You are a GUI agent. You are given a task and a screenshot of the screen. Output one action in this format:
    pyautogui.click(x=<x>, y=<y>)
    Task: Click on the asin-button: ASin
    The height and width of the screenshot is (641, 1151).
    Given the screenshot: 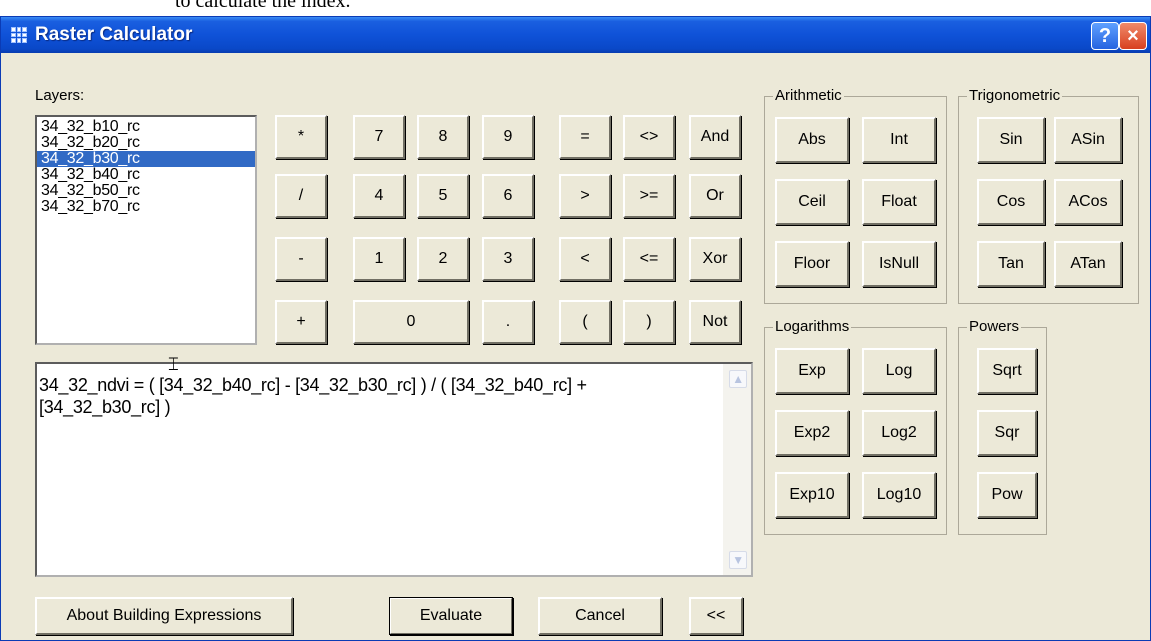 What is the action you would take?
    pyautogui.click(x=1088, y=140)
    